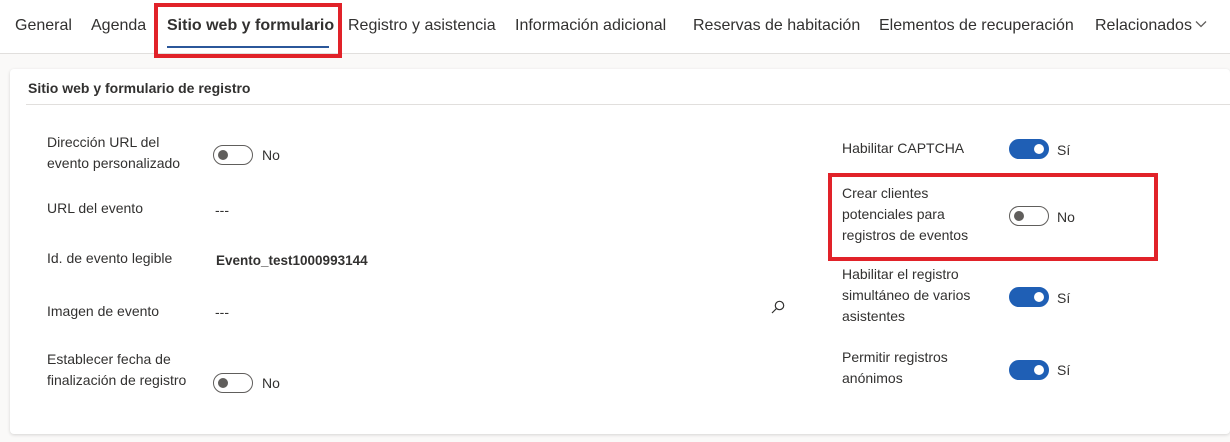  I want to click on set-end-date-toggle, so click(233, 383).